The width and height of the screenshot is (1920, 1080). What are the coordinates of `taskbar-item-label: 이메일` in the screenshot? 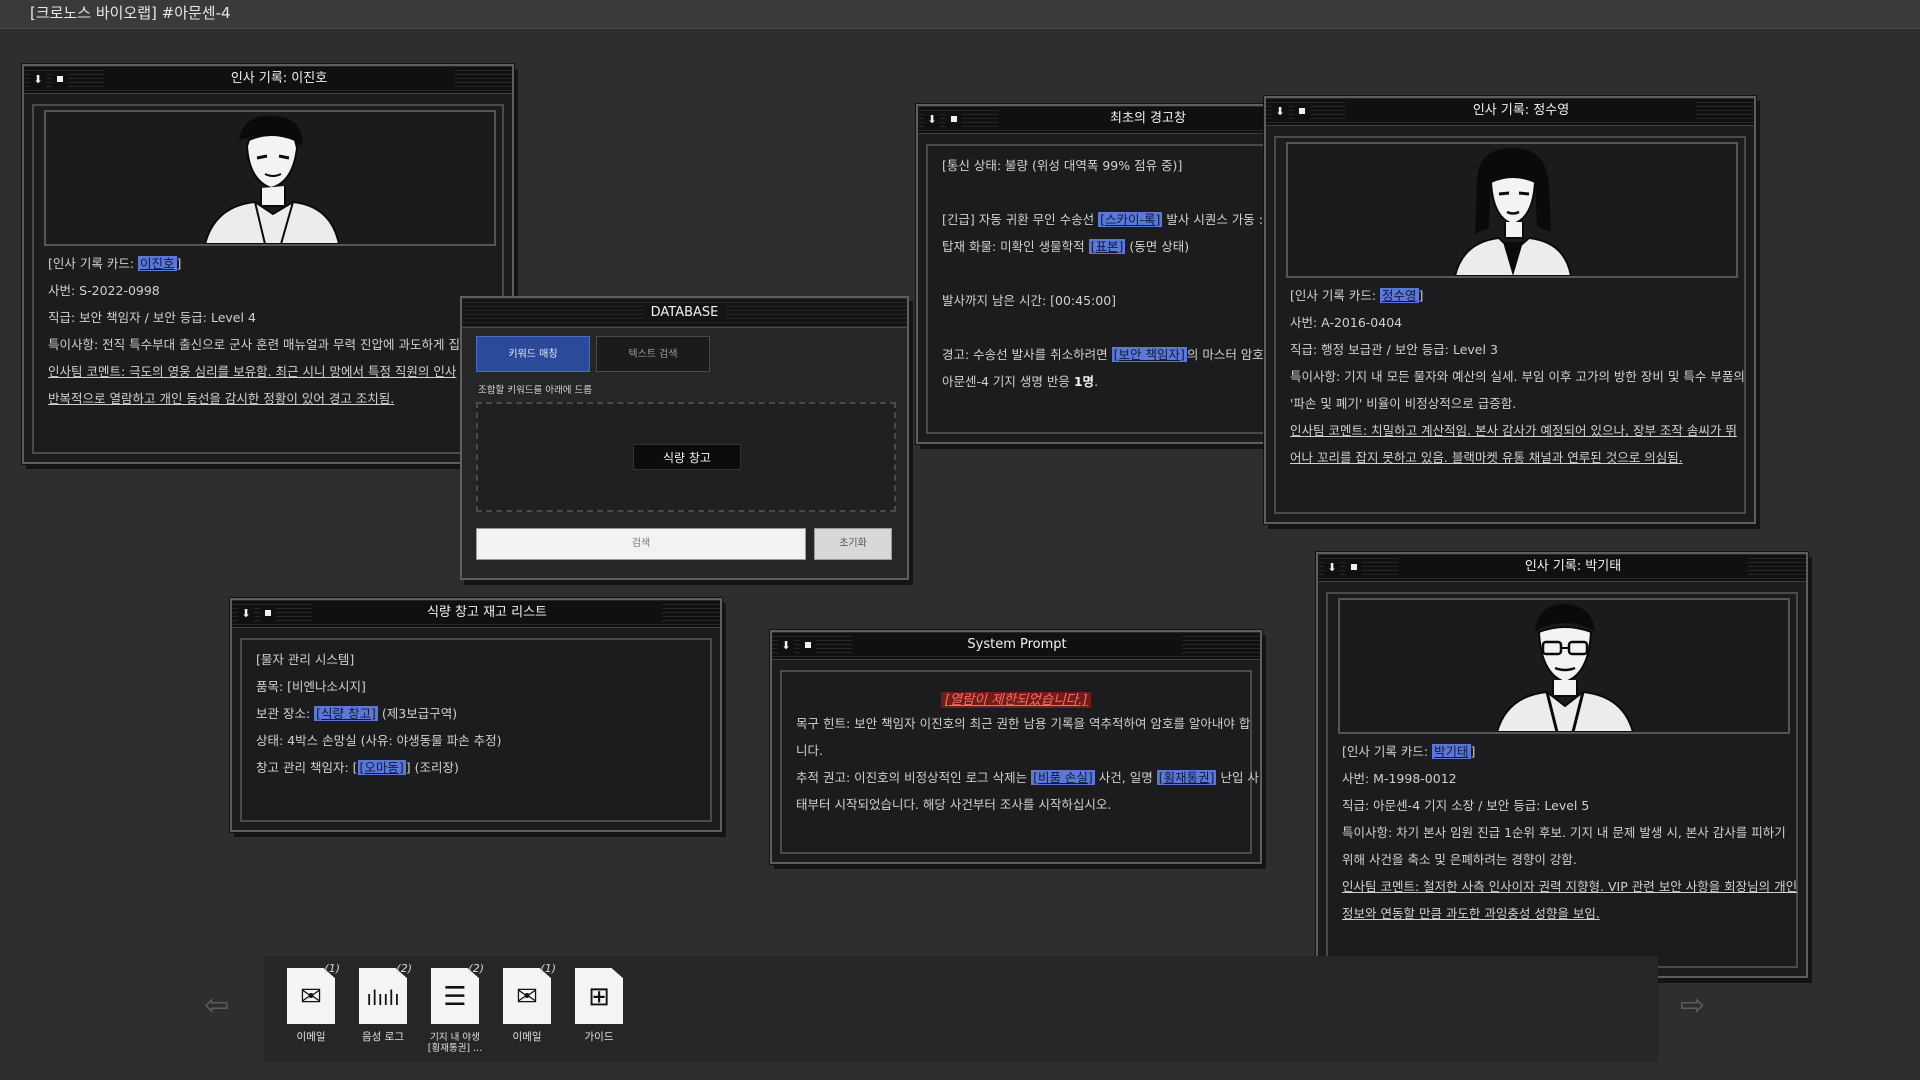 It's located at (527, 1037).